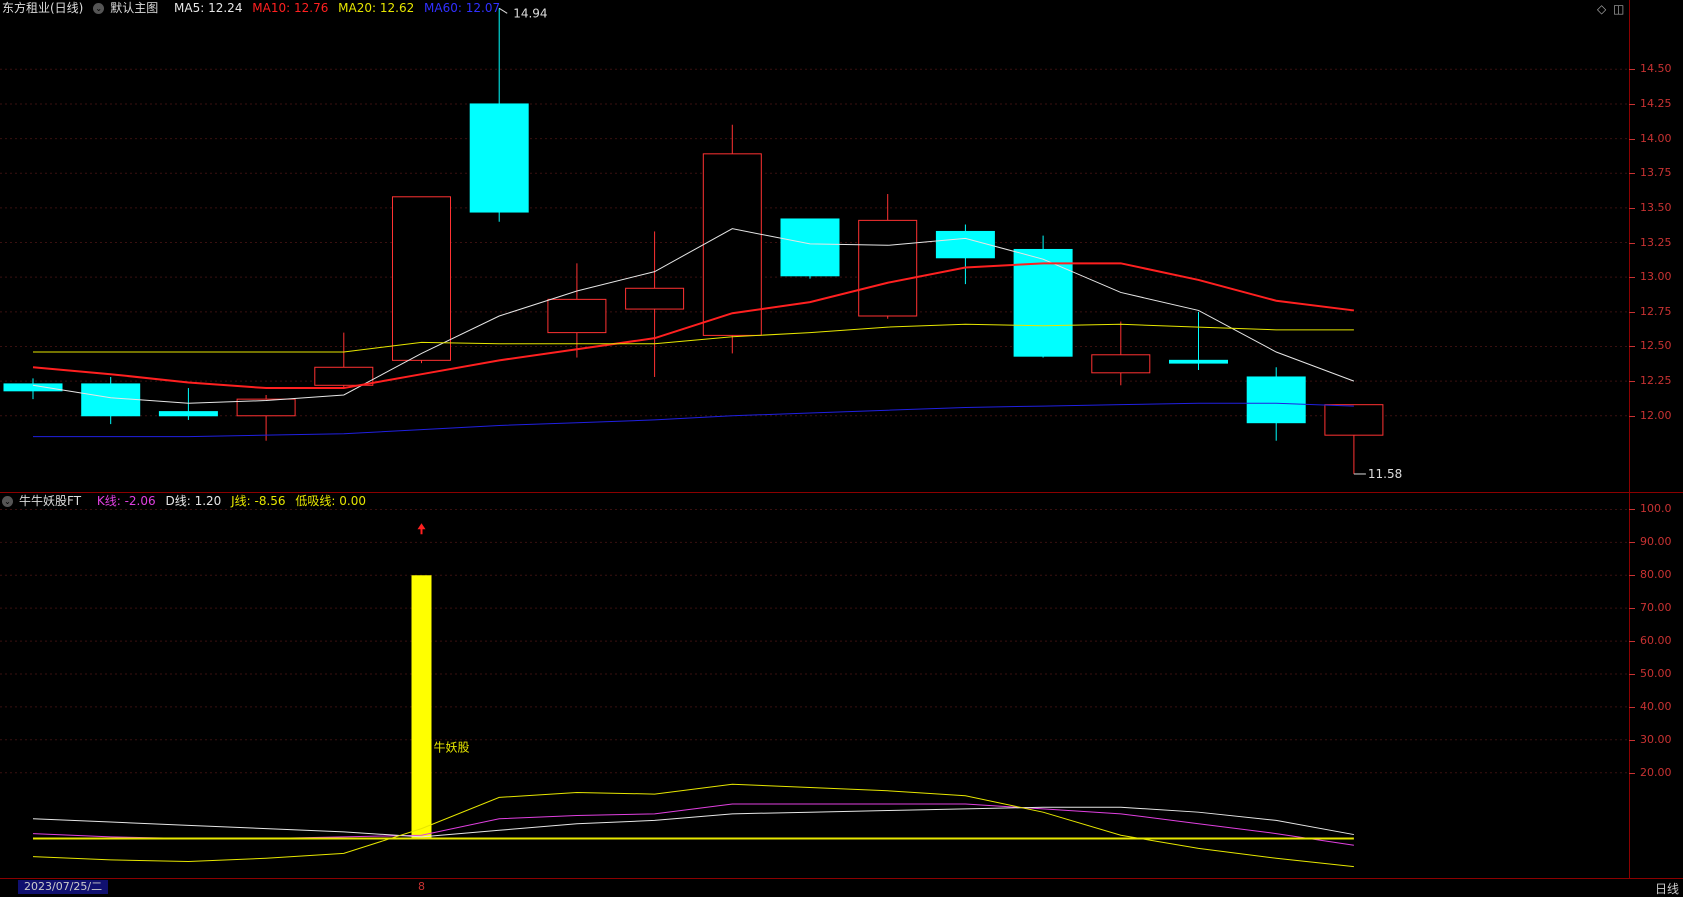 The width and height of the screenshot is (1683, 897). What do you see at coordinates (1656, 706) in the screenshot?
I see `indicator-tick-label: 40.00` at bounding box center [1656, 706].